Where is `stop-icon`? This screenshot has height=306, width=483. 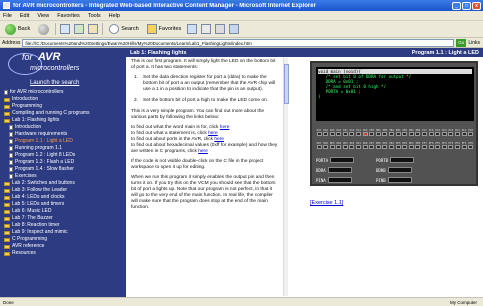 stop-icon is located at coordinates (65, 29).